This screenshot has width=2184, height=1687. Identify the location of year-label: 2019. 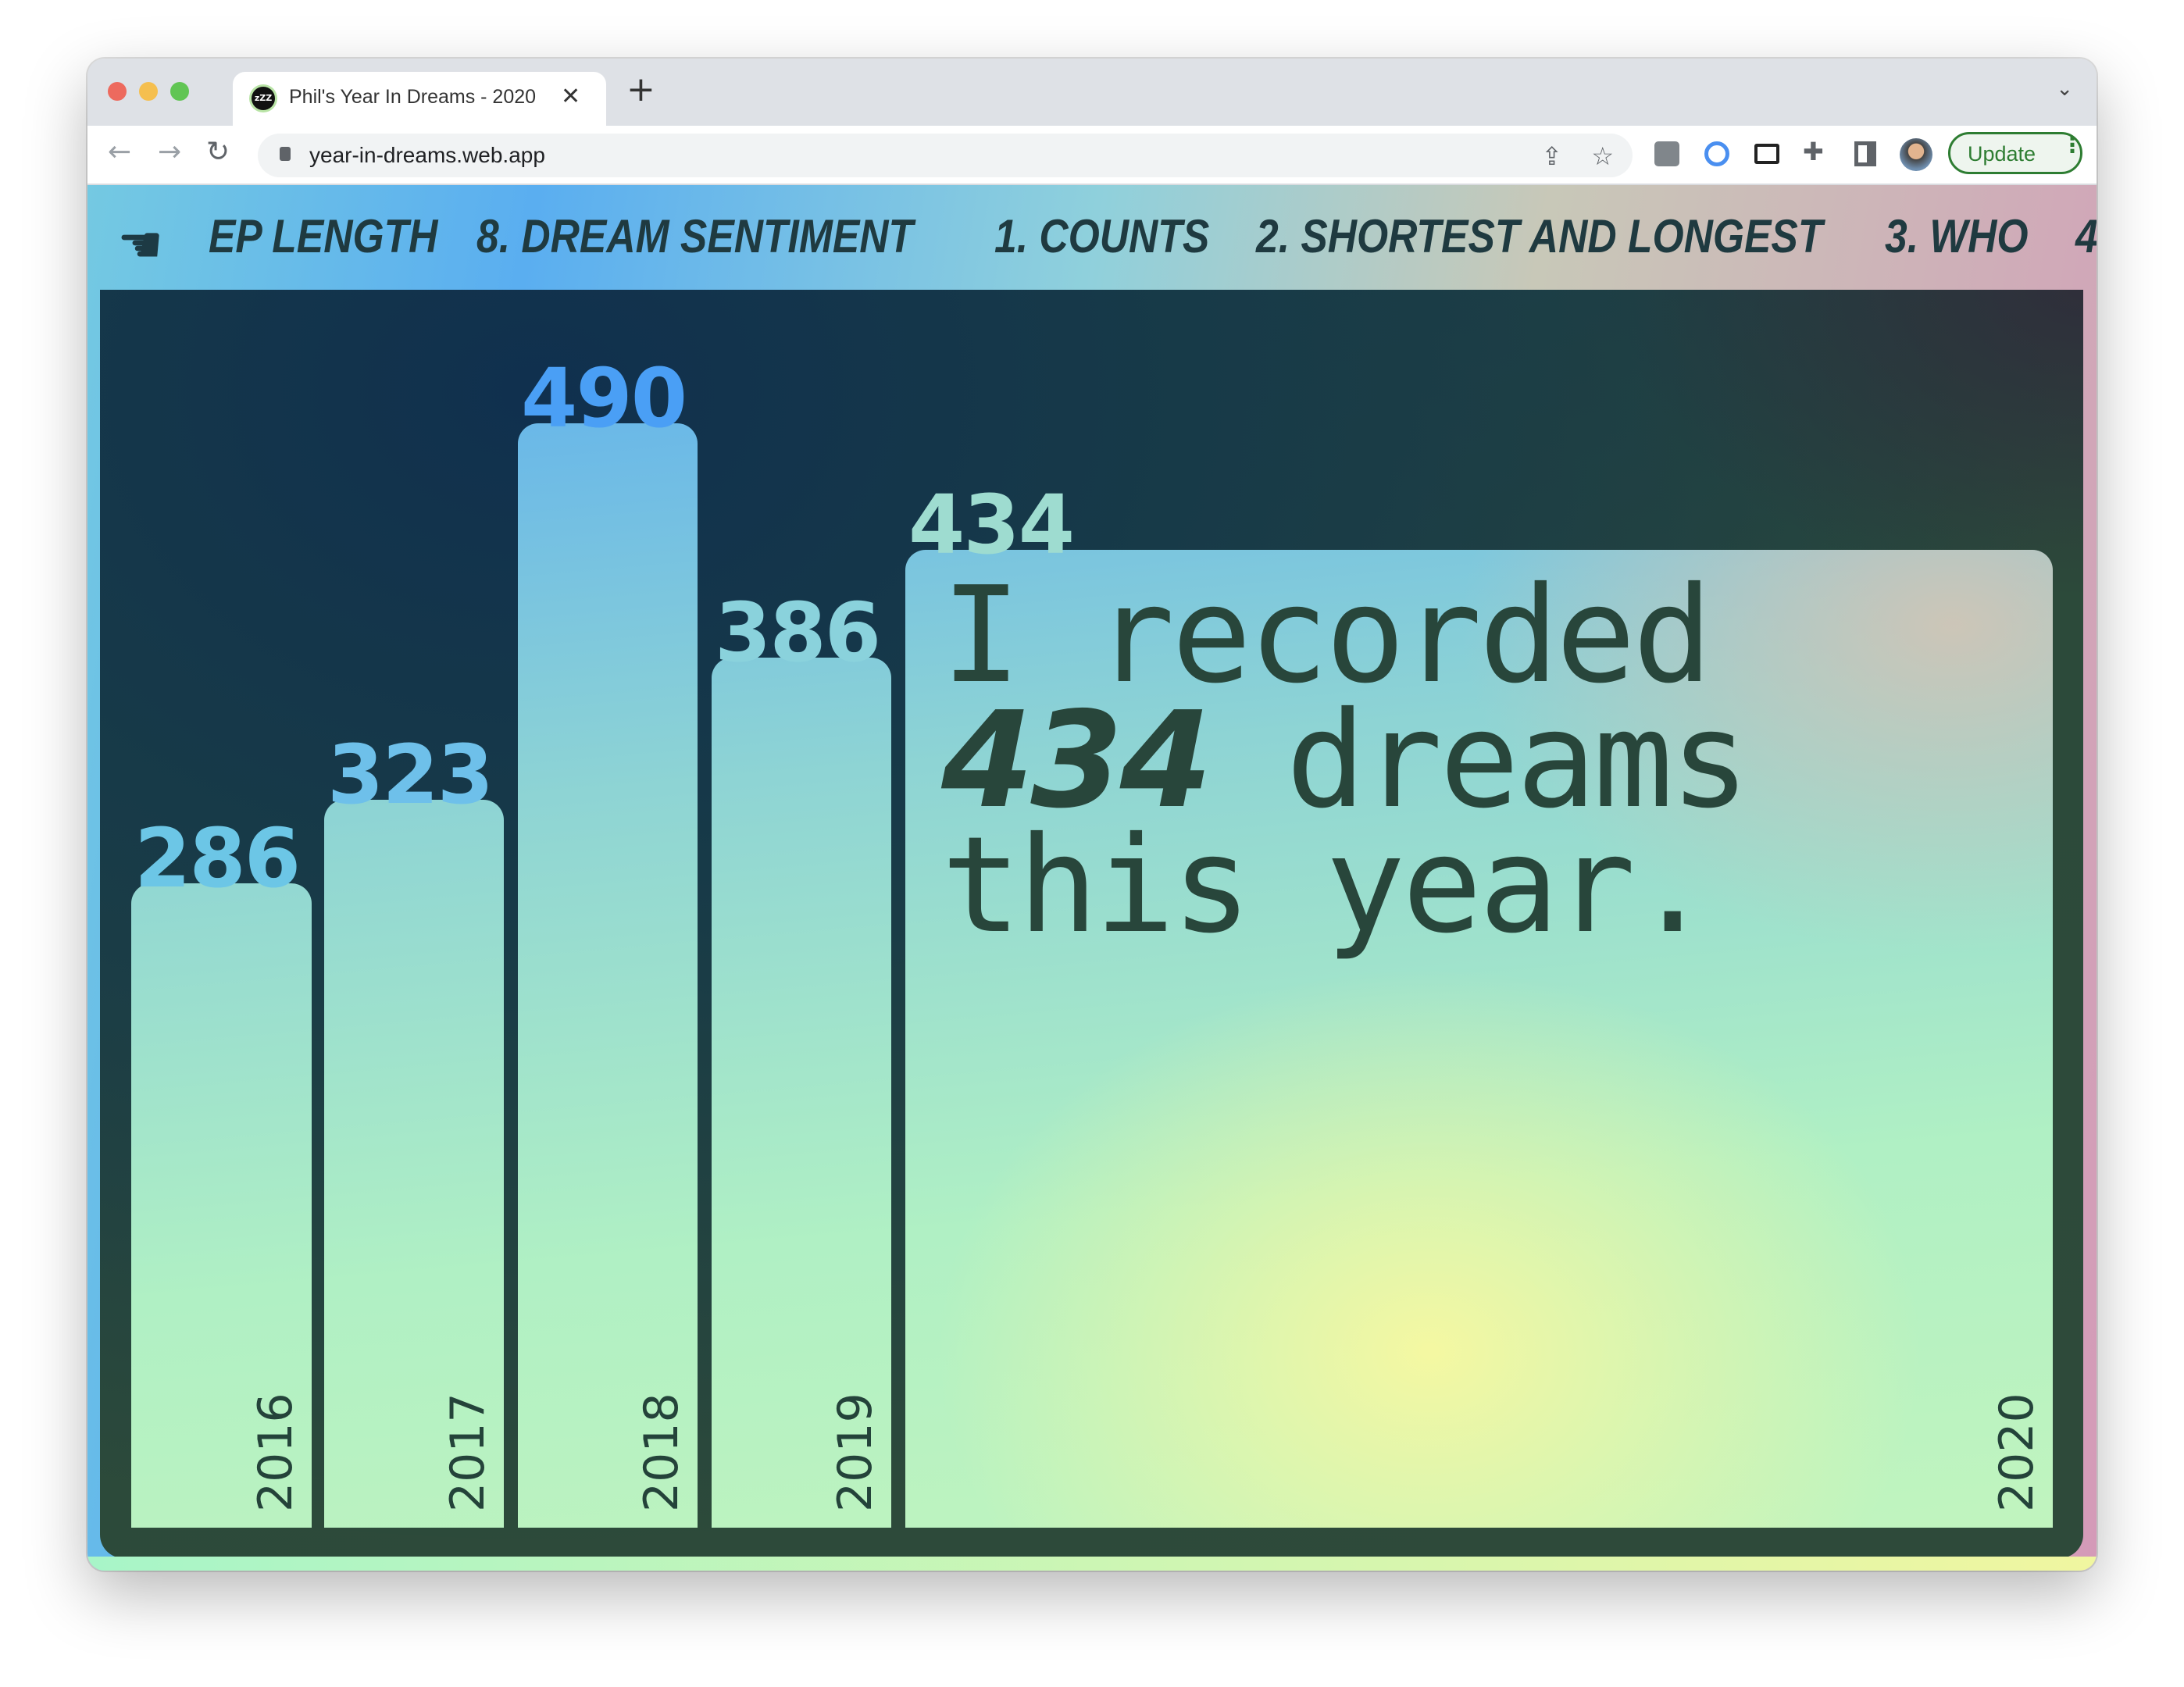
(855, 1452).